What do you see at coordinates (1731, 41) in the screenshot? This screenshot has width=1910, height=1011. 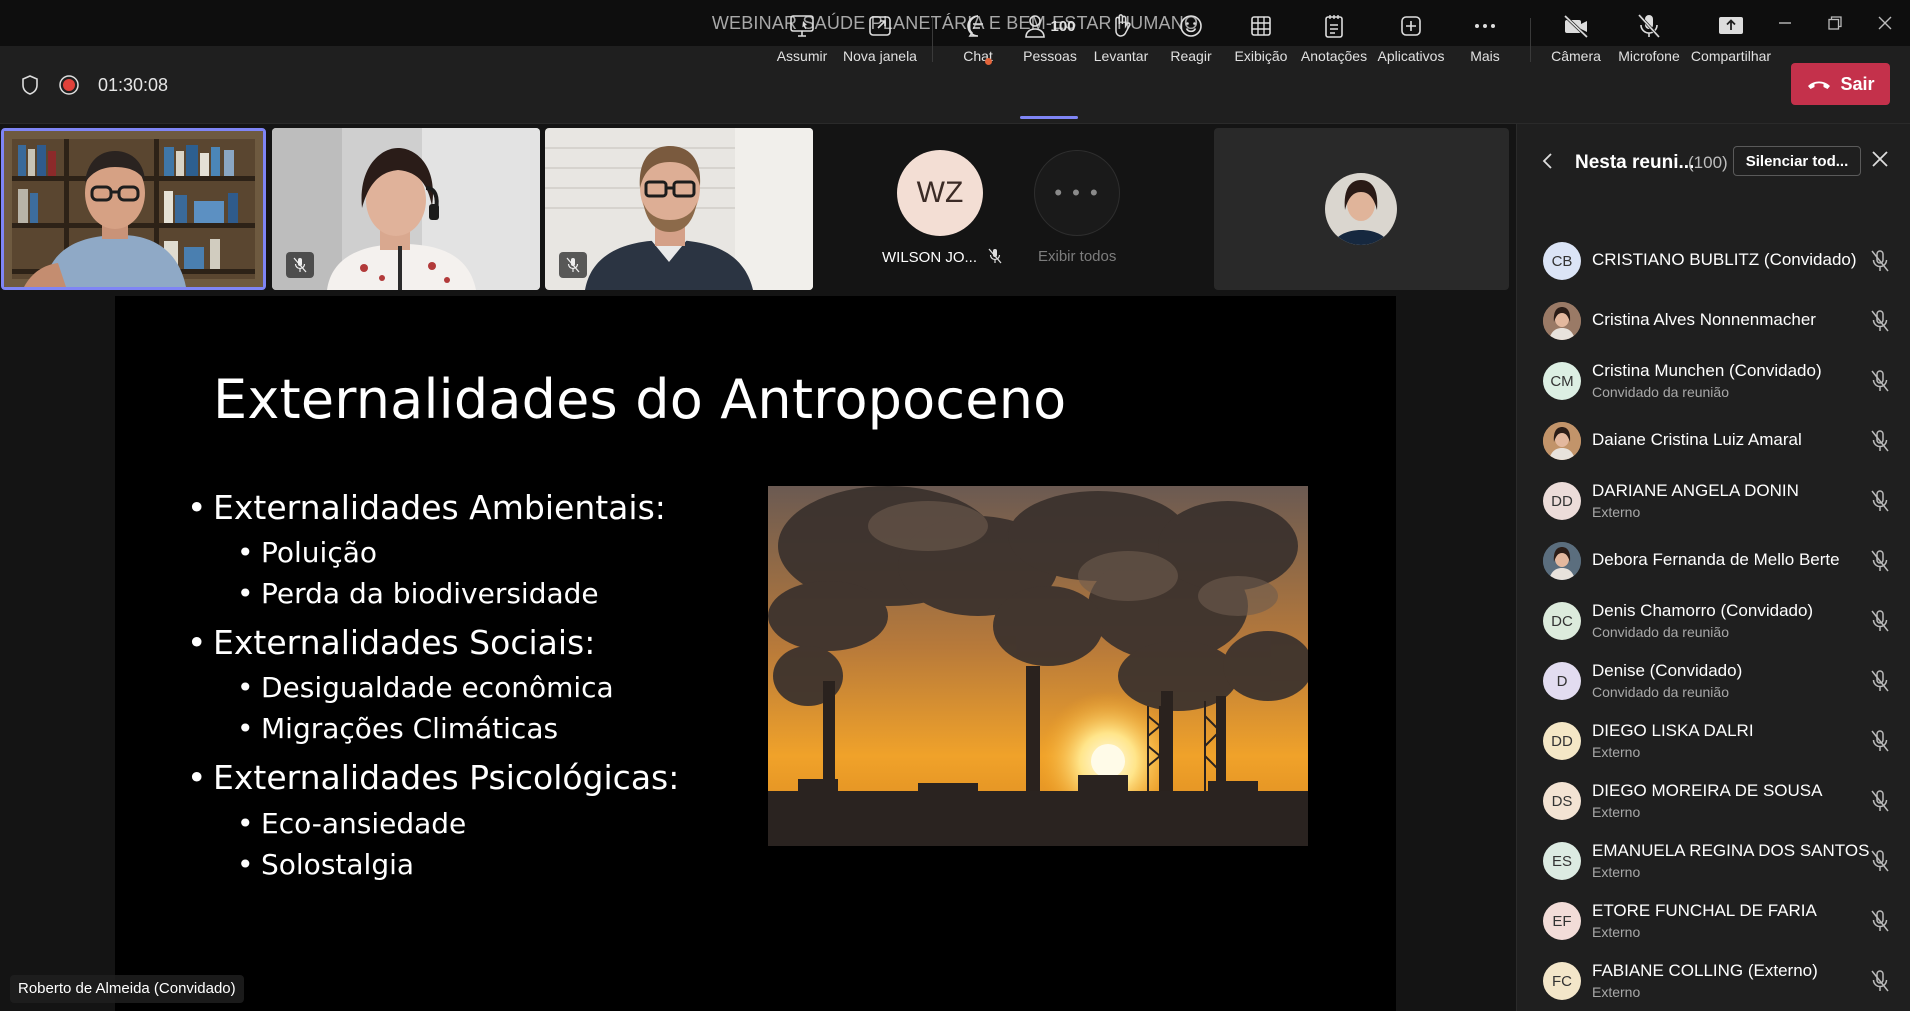 I see `compartilhar-button: Compartilhar` at bounding box center [1731, 41].